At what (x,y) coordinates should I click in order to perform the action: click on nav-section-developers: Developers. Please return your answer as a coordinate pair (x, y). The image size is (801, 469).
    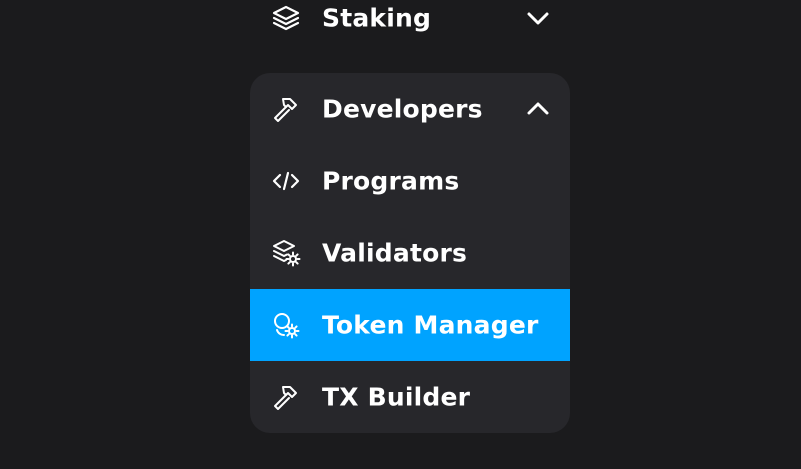
    Looking at the image, I should click on (410, 109).